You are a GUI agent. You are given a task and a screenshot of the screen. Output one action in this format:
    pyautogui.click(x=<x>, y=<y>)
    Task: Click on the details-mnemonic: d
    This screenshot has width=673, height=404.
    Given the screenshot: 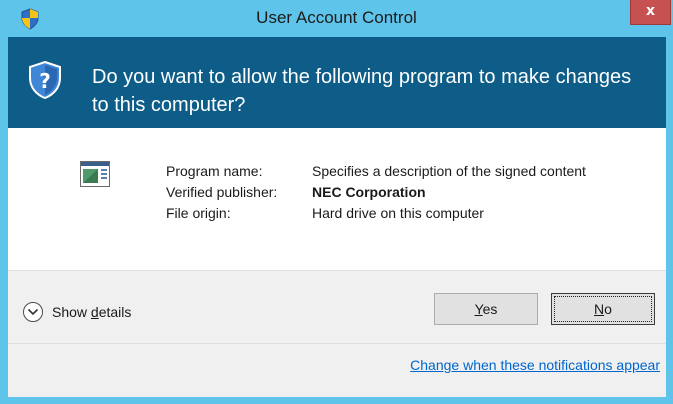 What is the action you would take?
    pyautogui.click(x=94, y=312)
    